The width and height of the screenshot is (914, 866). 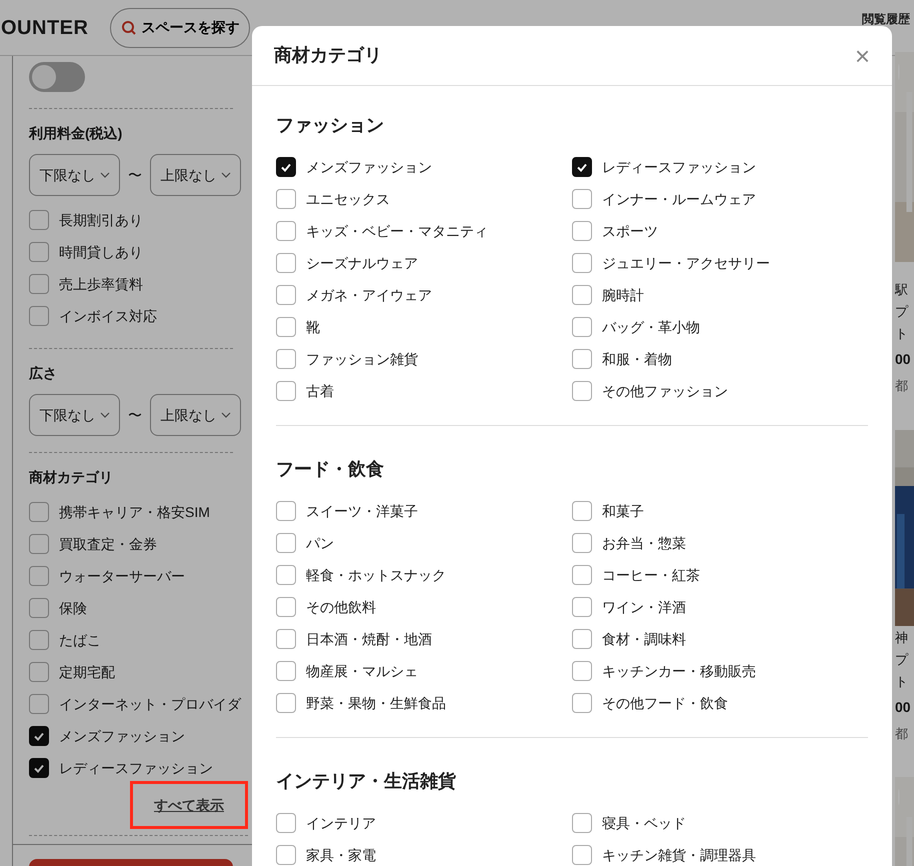 What do you see at coordinates (720, 391) in the screenshot?
I see `checkbox-option: その他ファッション` at bounding box center [720, 391].